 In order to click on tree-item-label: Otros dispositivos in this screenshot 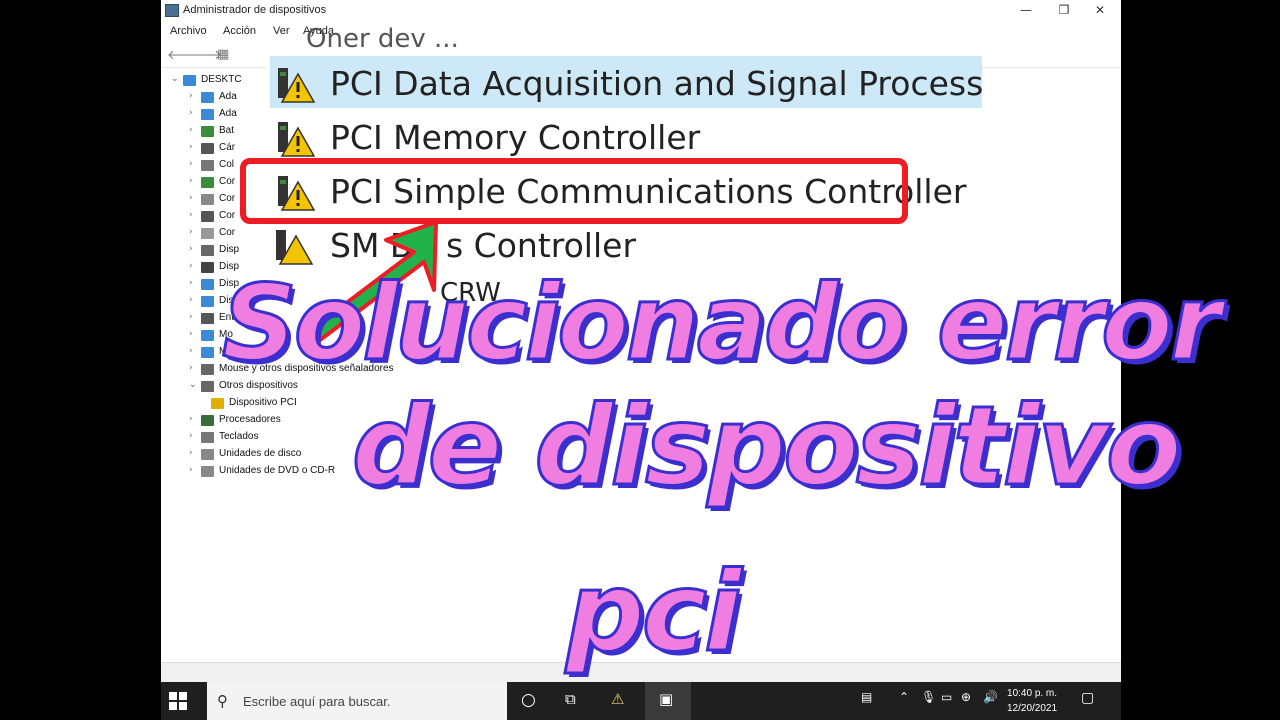, I will do `click(258, 385)`.